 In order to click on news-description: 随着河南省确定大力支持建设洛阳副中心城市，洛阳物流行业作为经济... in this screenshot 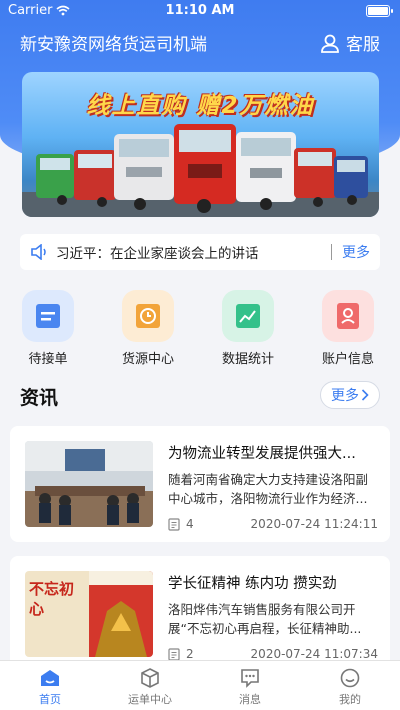, I will do `click(268, 489)`.